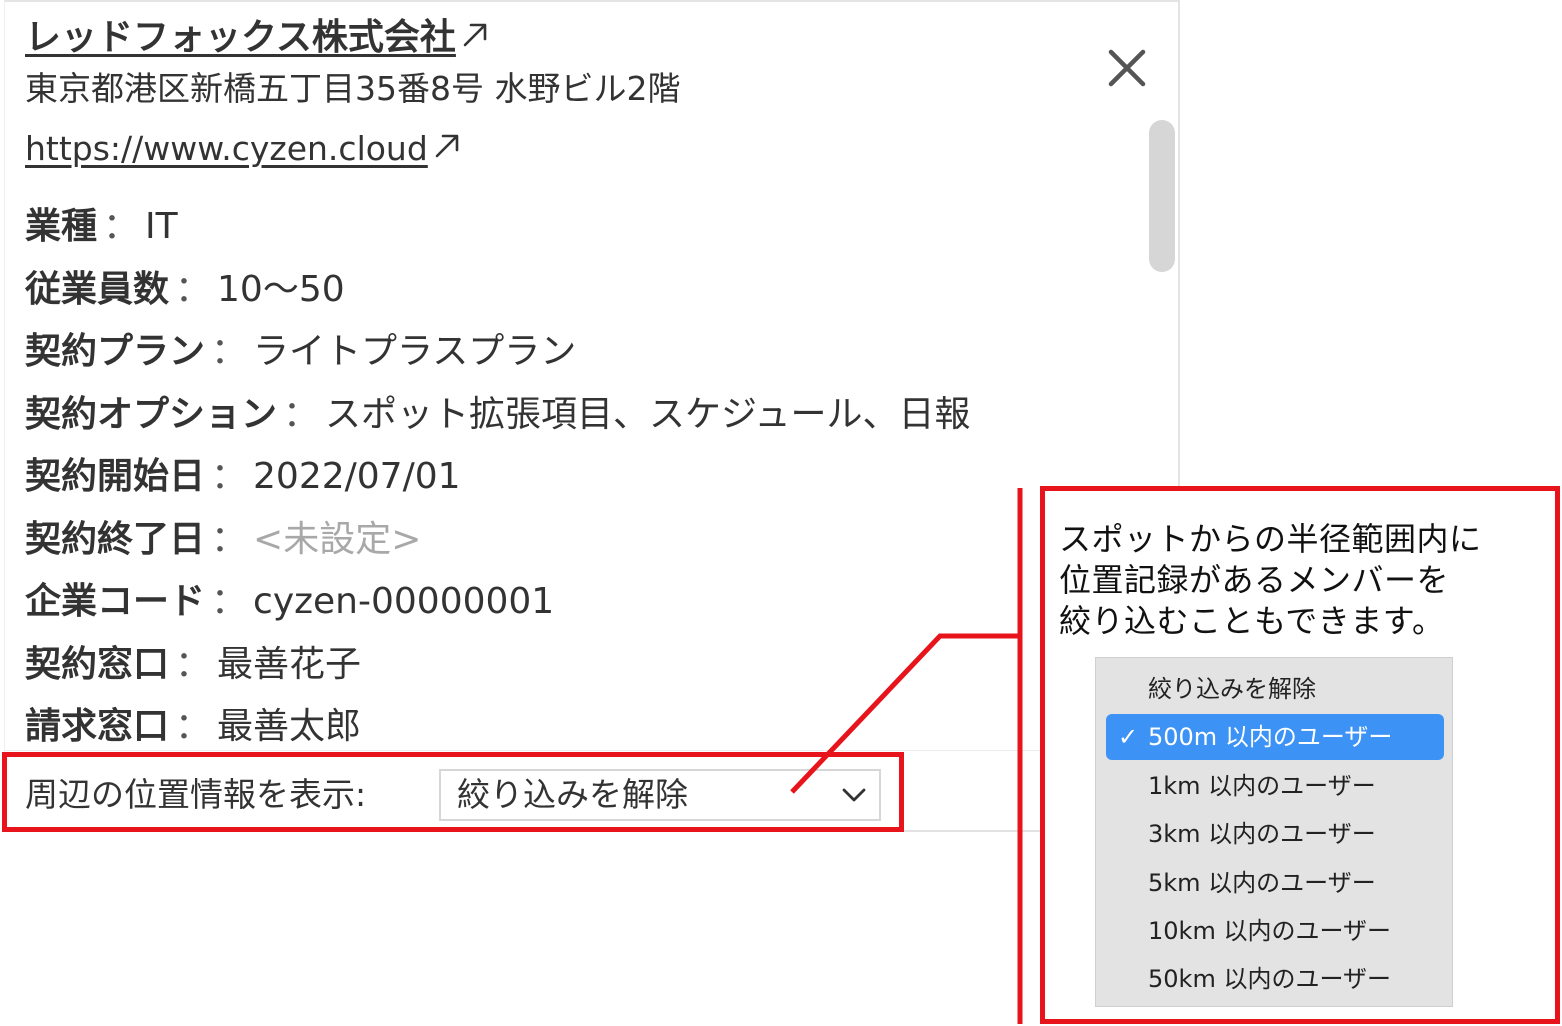 The width and height of the screenshot is (1562, 1026). Describe the element at coordinates (1270, 539) in the screenshot. I see `callout-line: スポットからの半径範囲内に` at that location.